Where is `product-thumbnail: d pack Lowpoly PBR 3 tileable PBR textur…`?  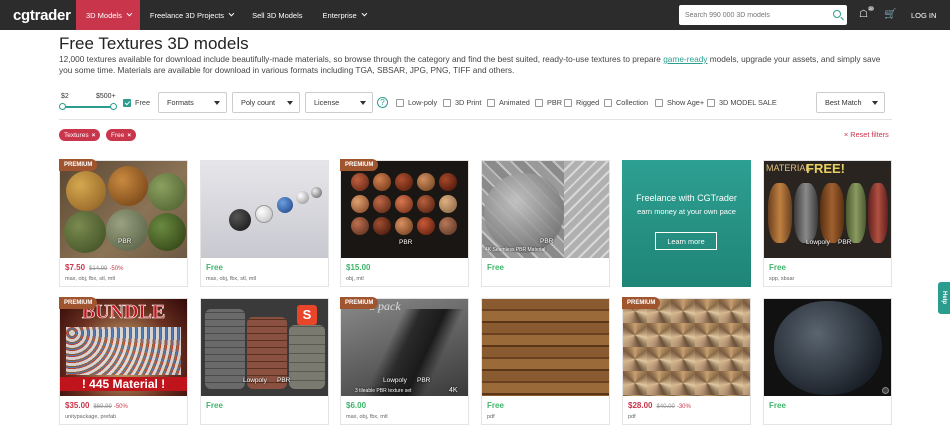
product-thumbnail: d pack Lowpoly PBR 3 tileable PBR textur… is located at coordinates (404, 347).